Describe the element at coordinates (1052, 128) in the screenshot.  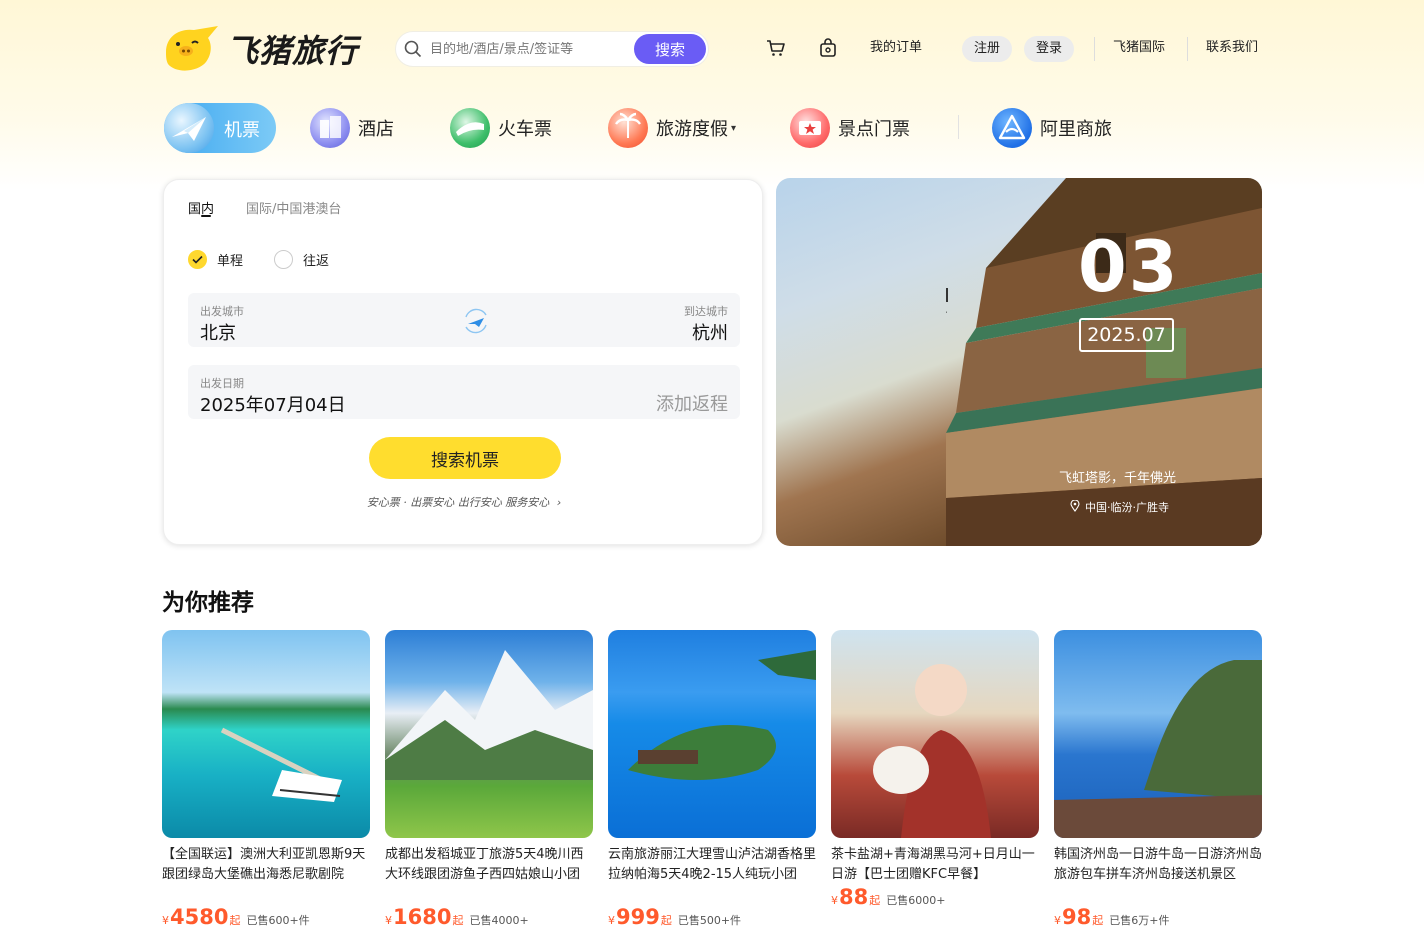
I see `nav-item-alibiz: 阿里商旅` at that location.